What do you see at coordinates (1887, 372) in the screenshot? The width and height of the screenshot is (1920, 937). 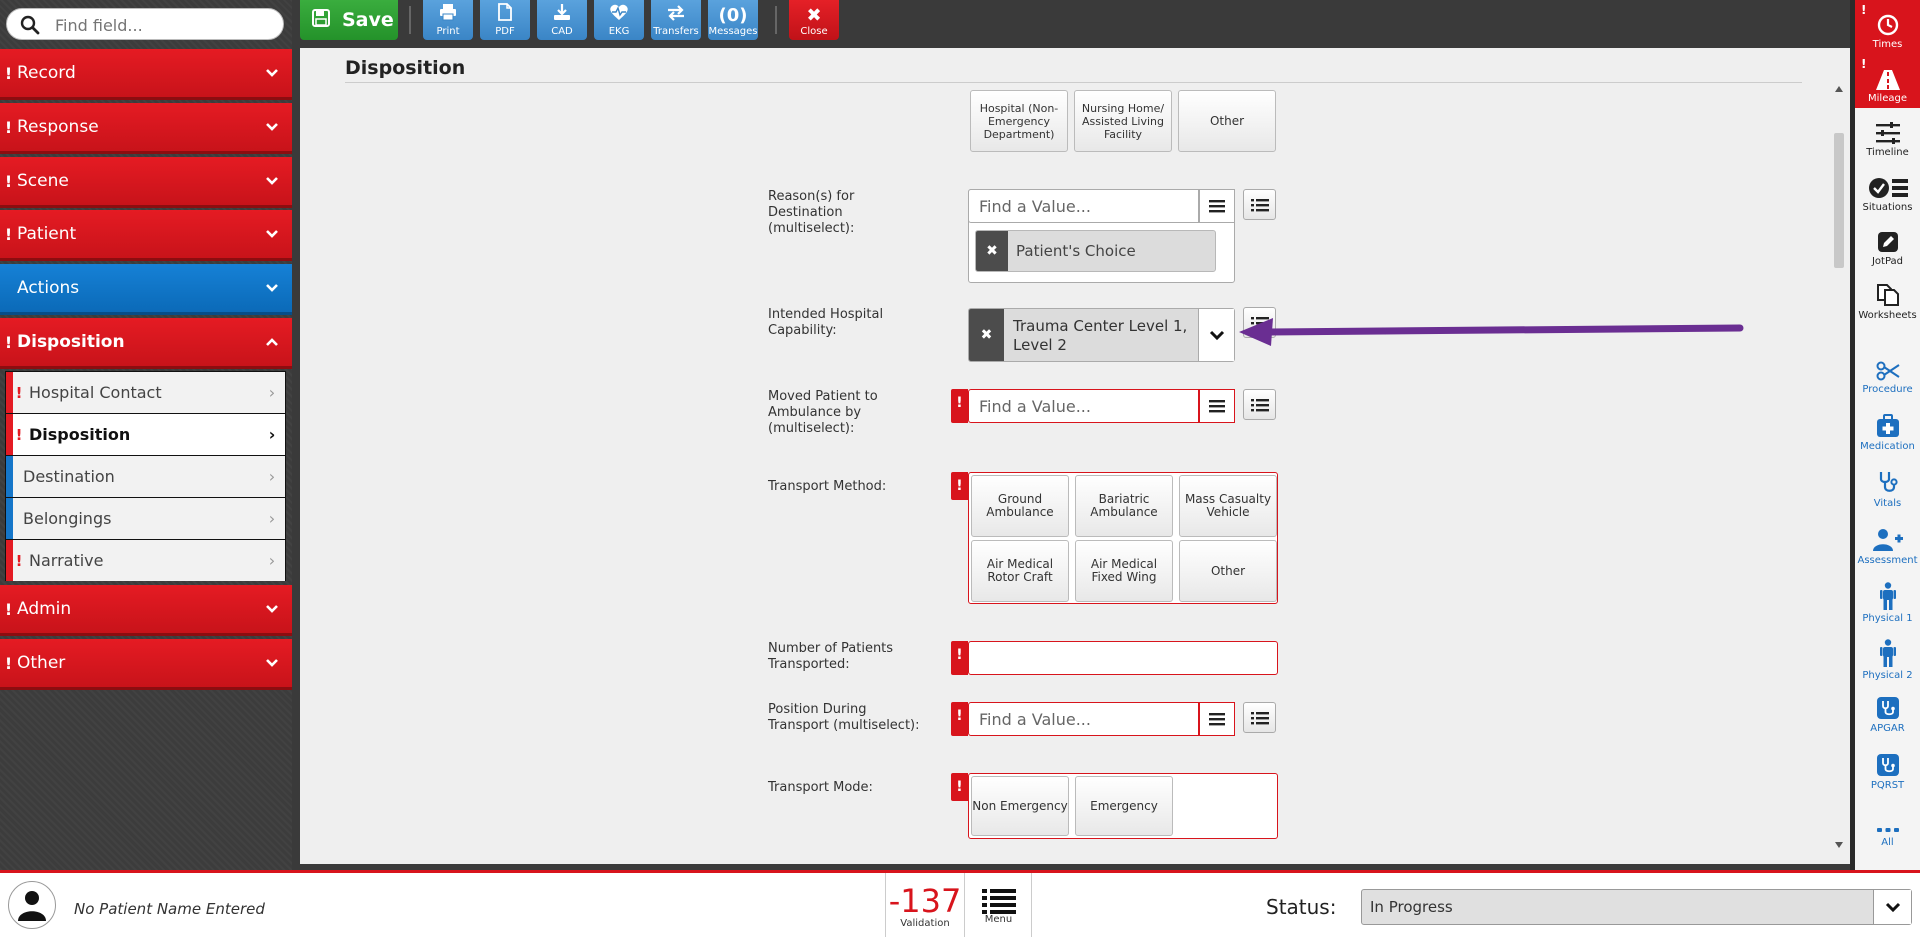 I see `rail-procedure: Procedure` at bounding box center [1887, 372].